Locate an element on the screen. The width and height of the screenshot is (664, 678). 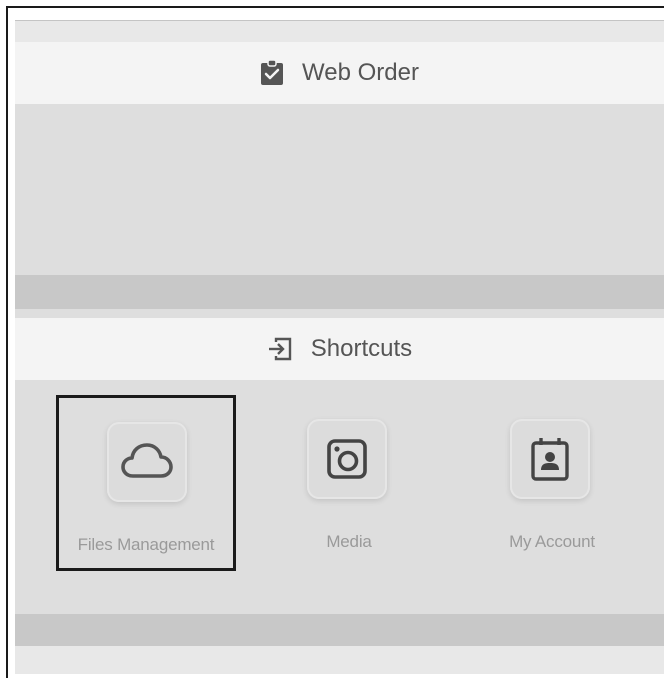
shortcut-files-management: Files Management is located at coordinates (146, 483).